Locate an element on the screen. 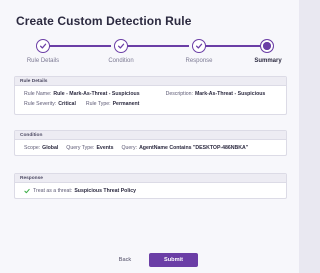 The width and height of the screenshot is (320, 273). condition-header: Condition is located at coordinates (150, 135).